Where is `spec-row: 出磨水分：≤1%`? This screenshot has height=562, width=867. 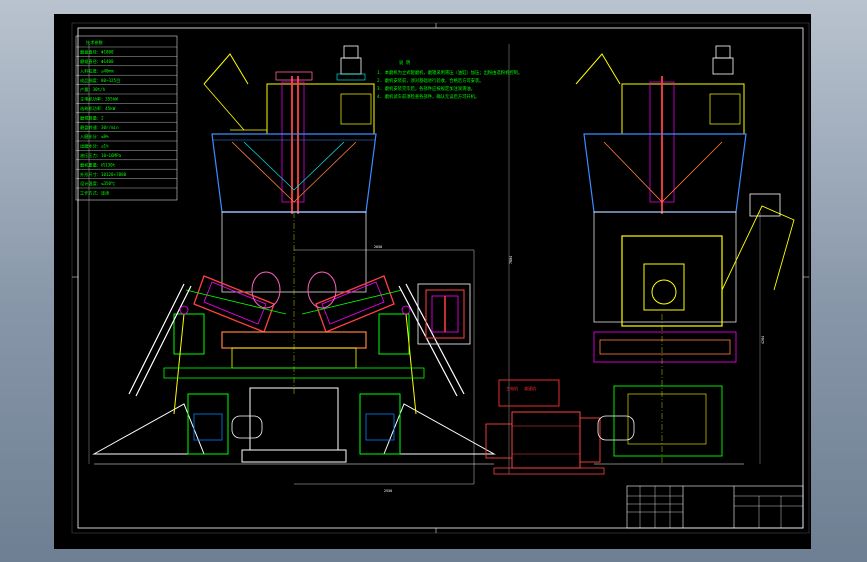 spec-row: 出磨水分：≤1% is located at coordinates (94, 146).